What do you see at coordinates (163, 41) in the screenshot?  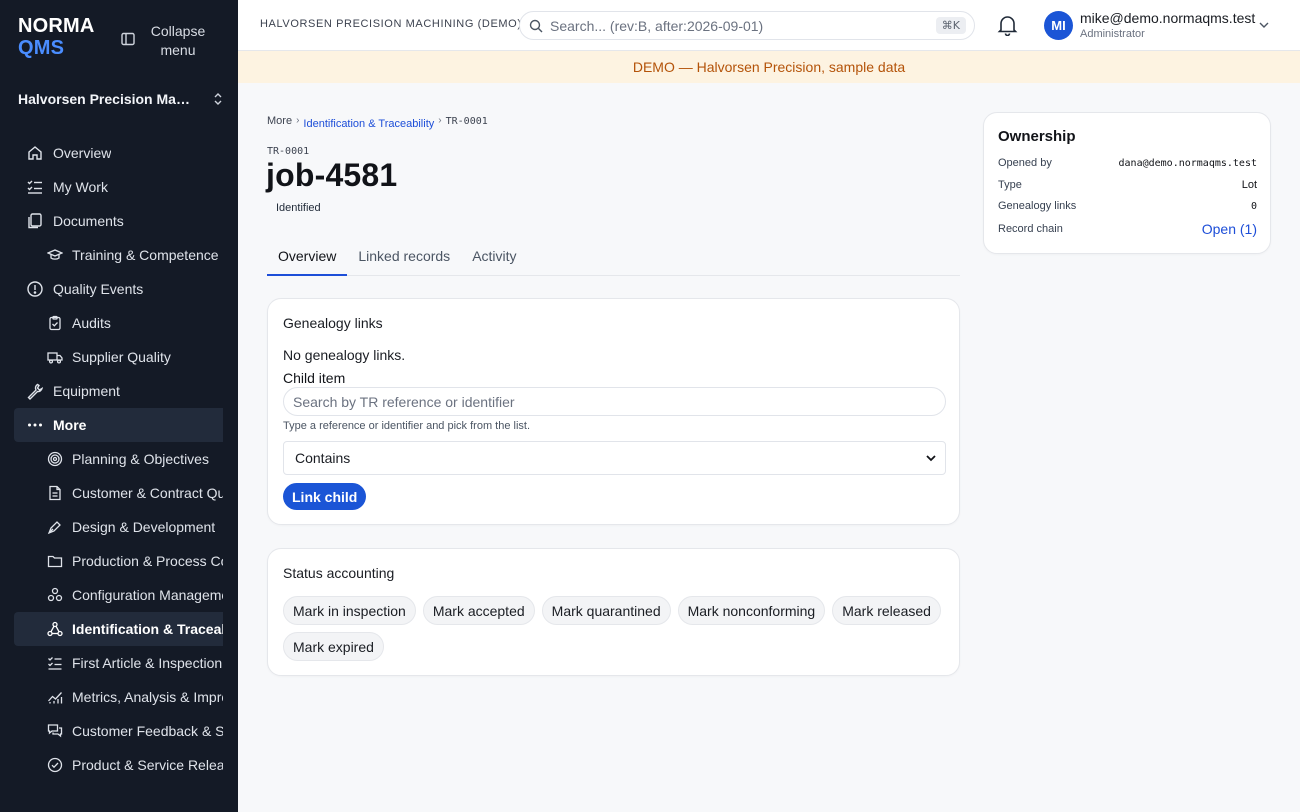 I see `collapse-menu-button: Collapse menu` at bounding box center [163, 41].